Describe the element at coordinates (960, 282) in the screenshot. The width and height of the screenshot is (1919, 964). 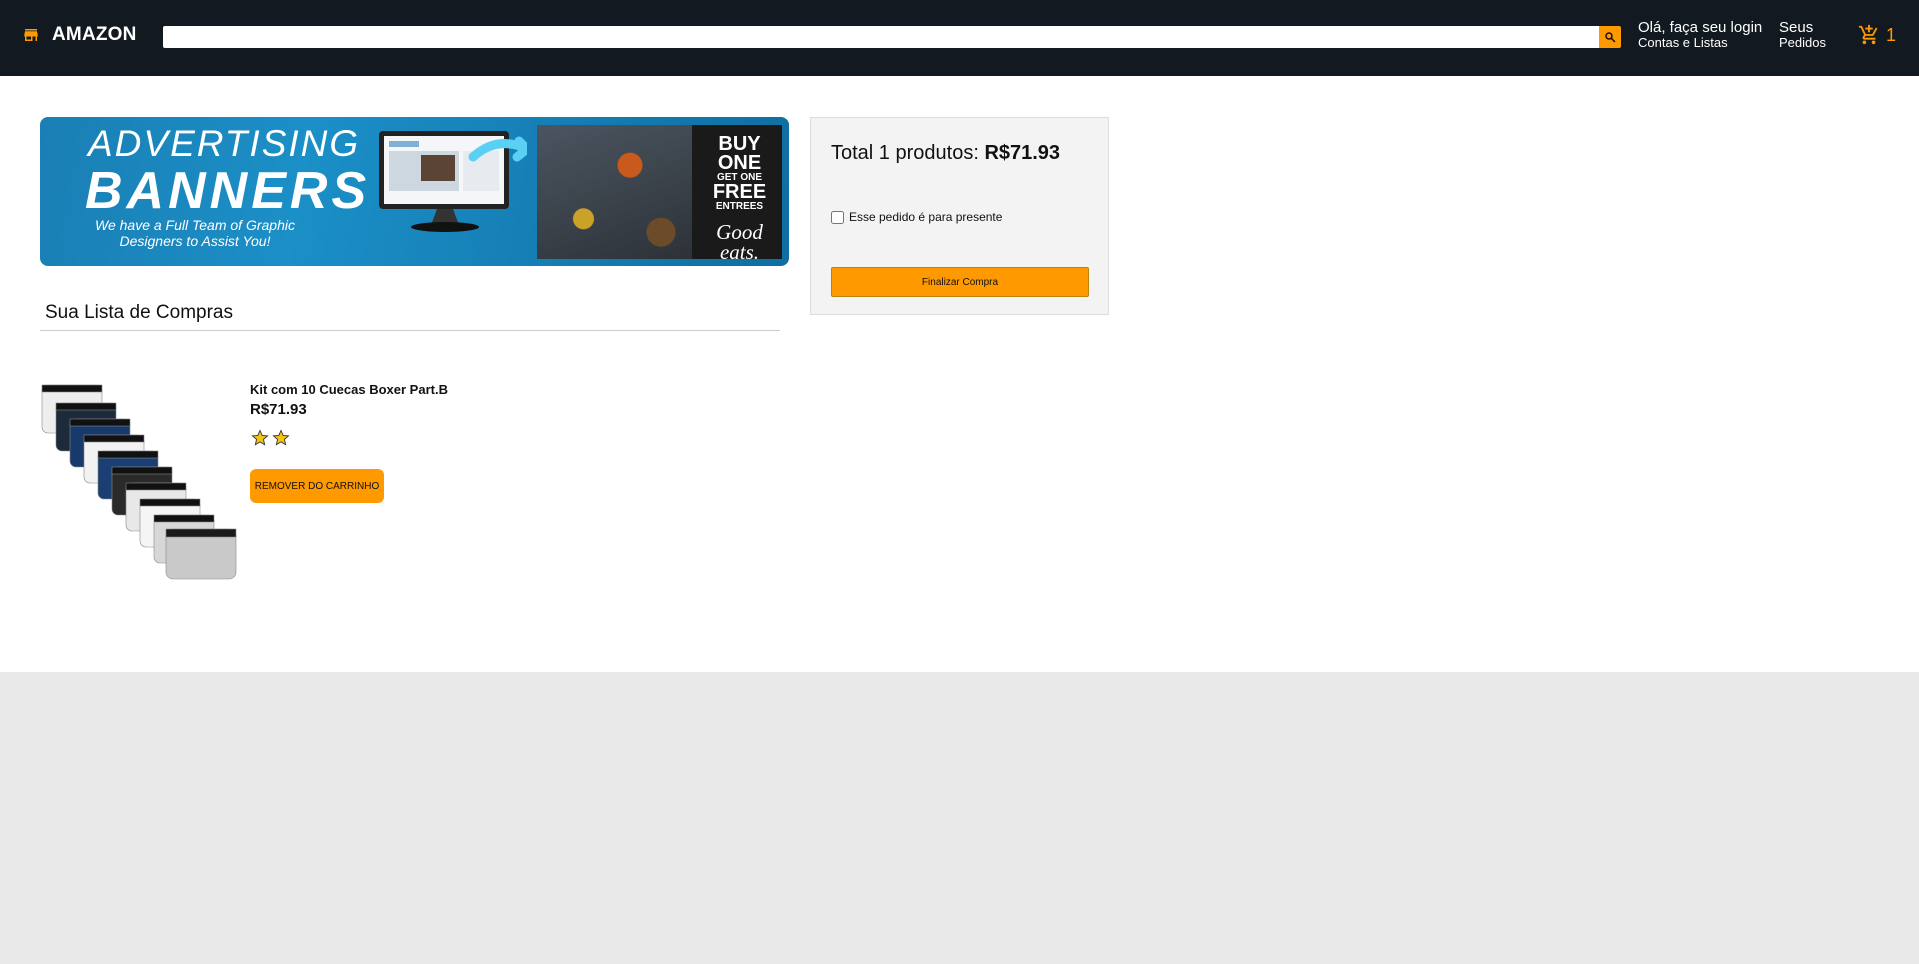
I see `checkout-button: Finalizar Compra` at that location.